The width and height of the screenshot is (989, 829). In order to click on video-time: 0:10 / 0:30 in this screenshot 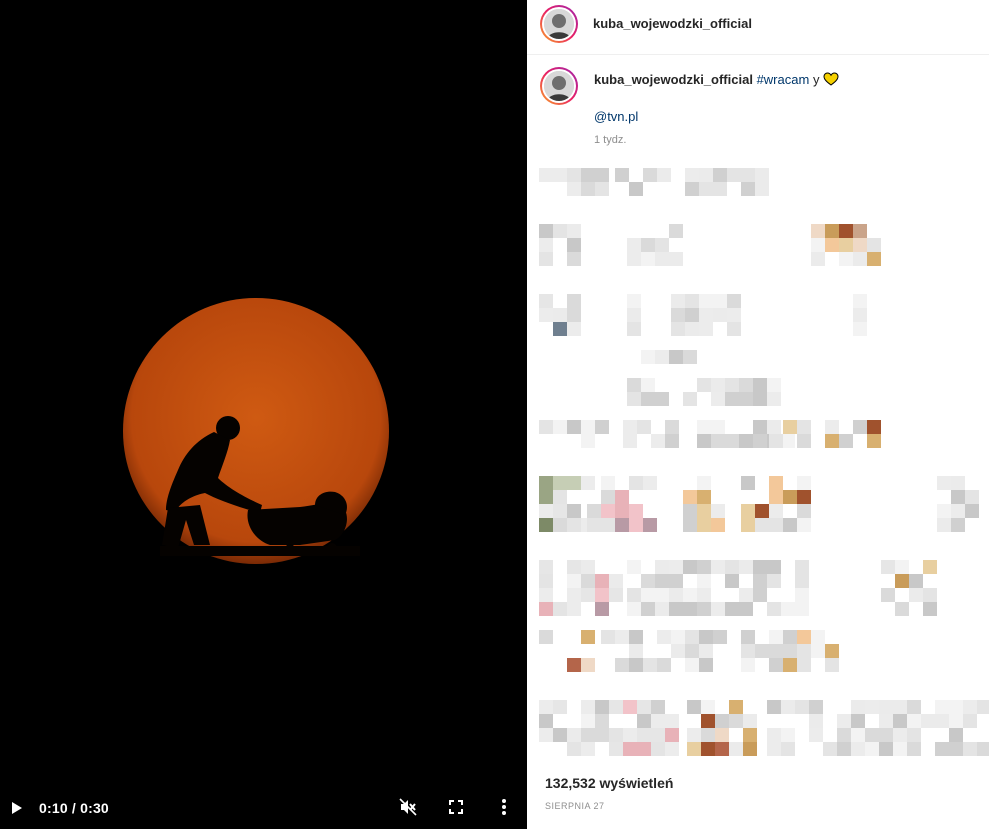, I will do `click(74, 808)`.